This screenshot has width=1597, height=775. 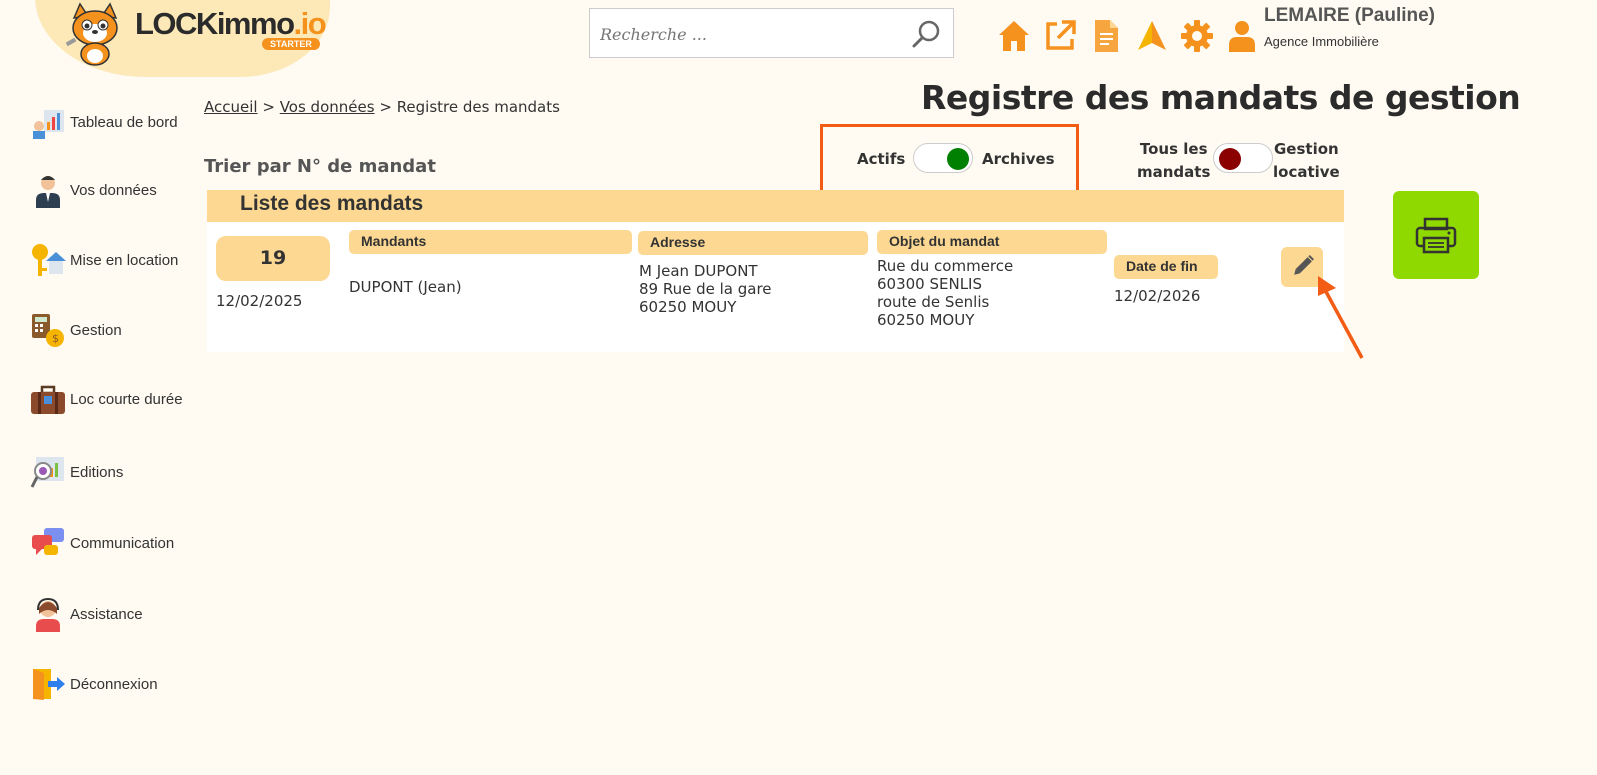 I want to click on column-header-date-fin: Date de fin, so click(x=1166, y=267).